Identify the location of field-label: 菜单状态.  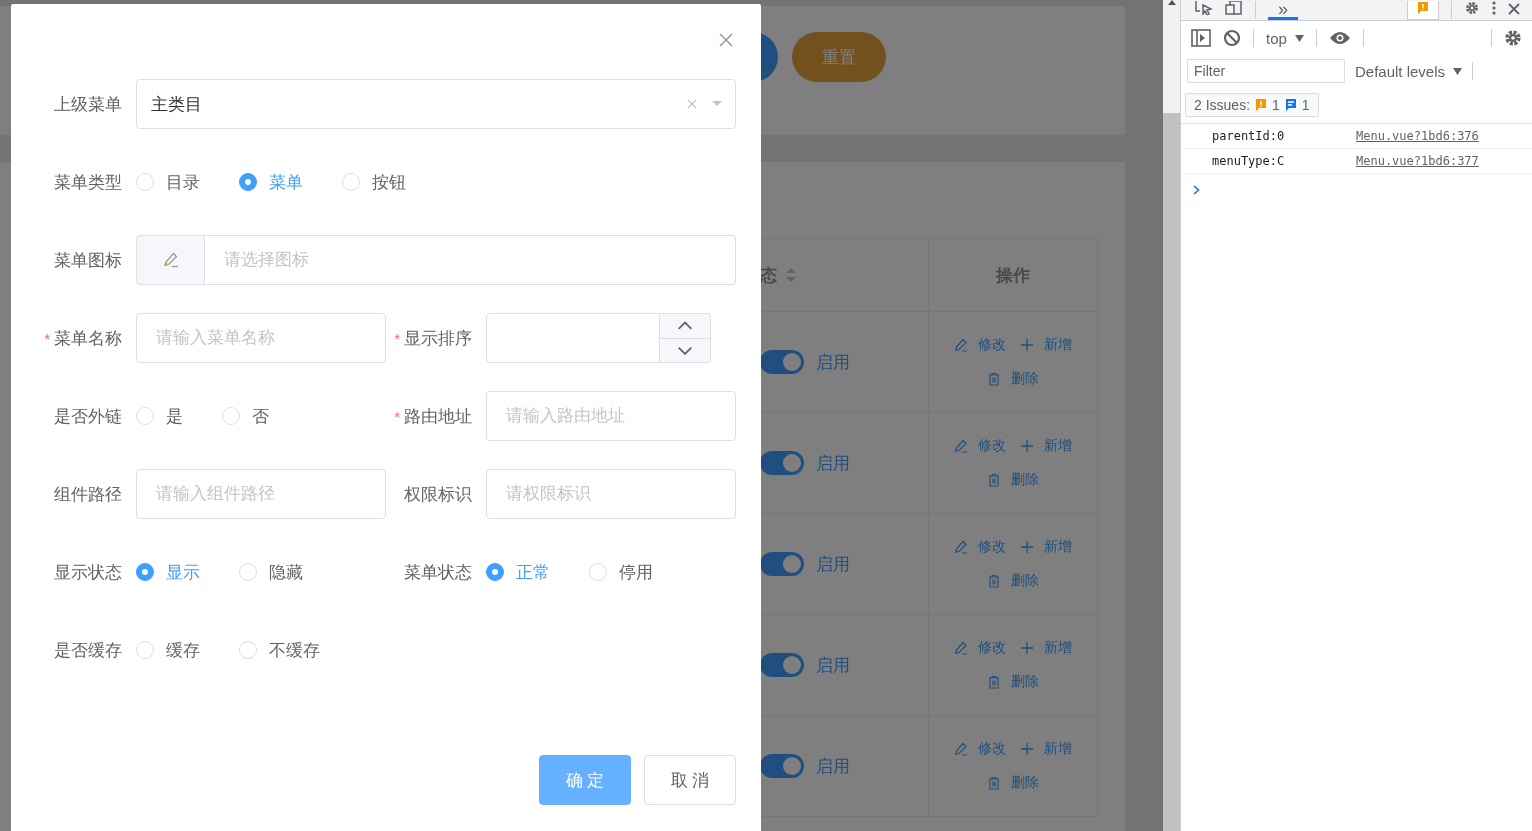
(438, 572).